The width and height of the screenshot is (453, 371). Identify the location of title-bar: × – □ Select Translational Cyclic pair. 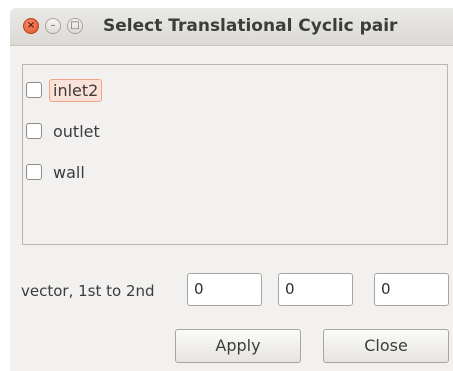
(231, 27).